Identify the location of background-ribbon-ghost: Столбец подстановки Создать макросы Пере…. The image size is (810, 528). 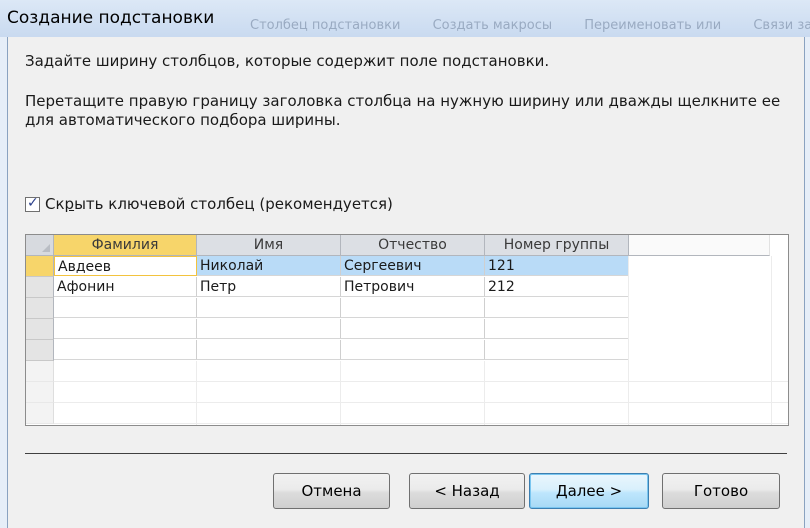
(530, 25).